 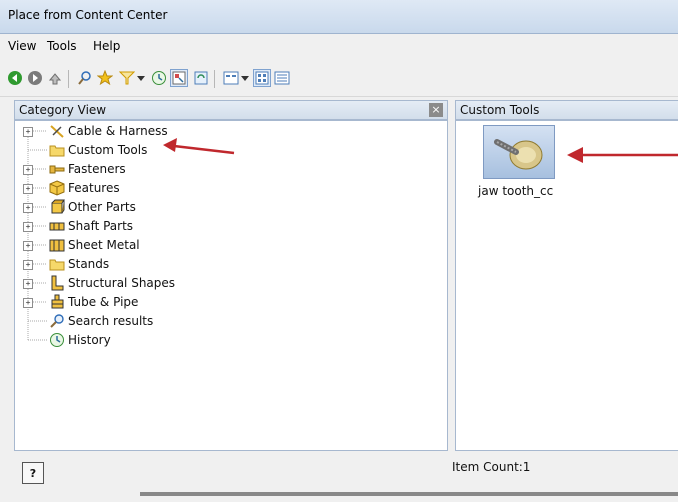 I want to click on refresh-icon, so click(x=201, y=78).